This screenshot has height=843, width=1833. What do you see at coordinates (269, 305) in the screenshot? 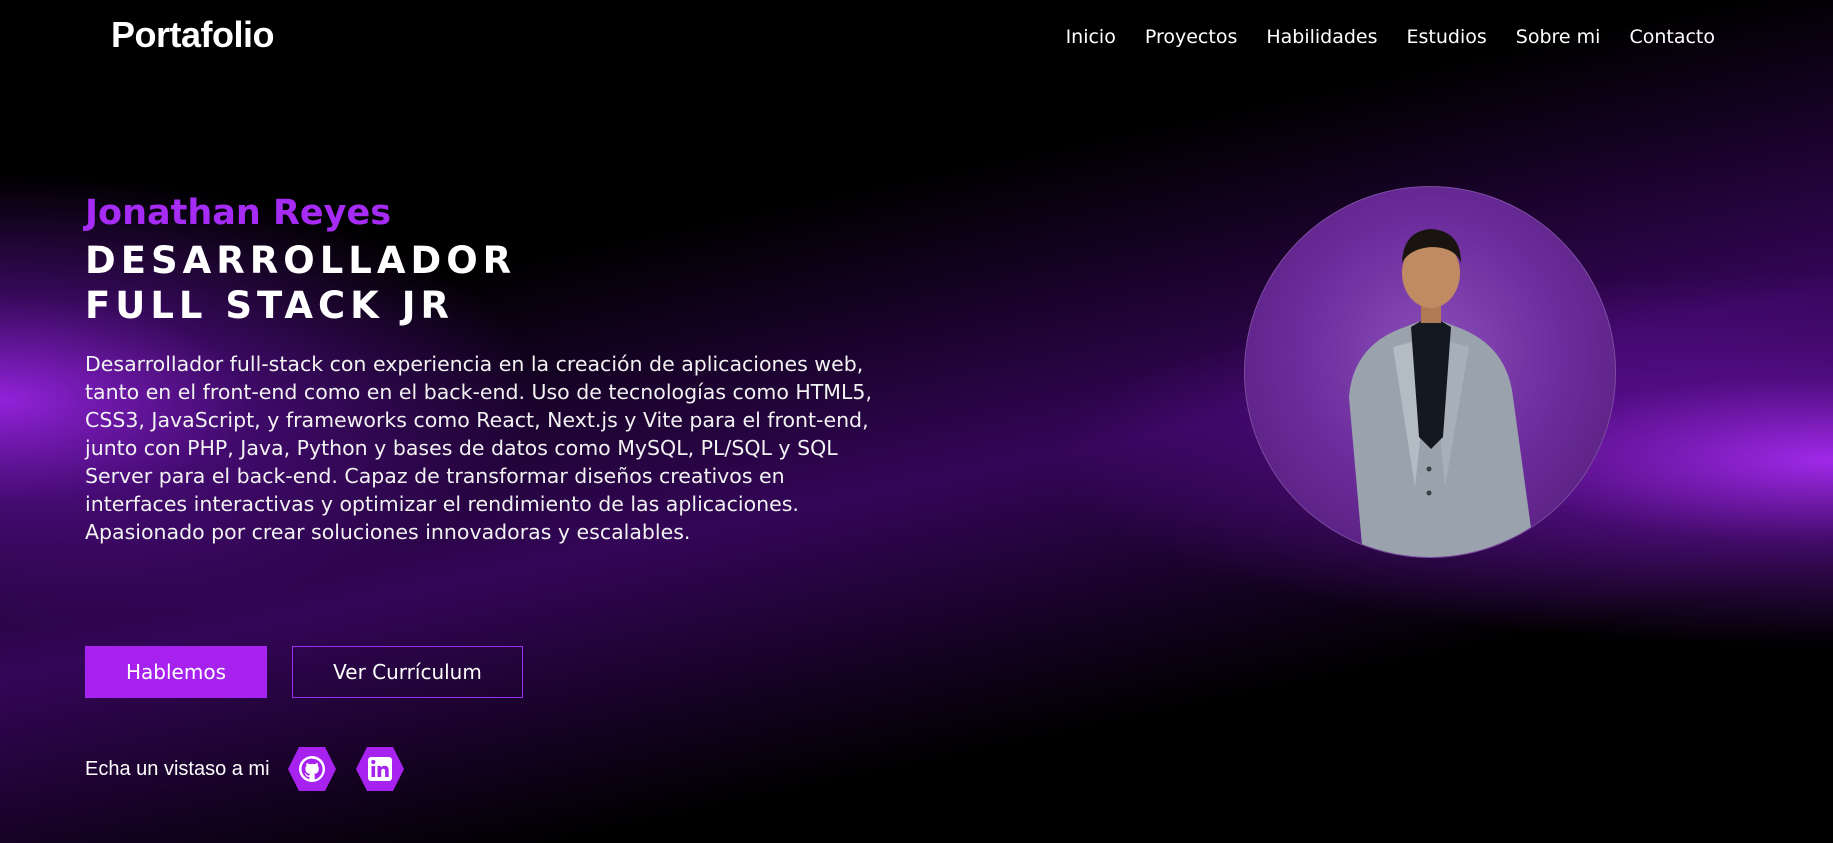
I see `hero-role-line-2: FULL STACK JR` at bounding box center [269, 305].